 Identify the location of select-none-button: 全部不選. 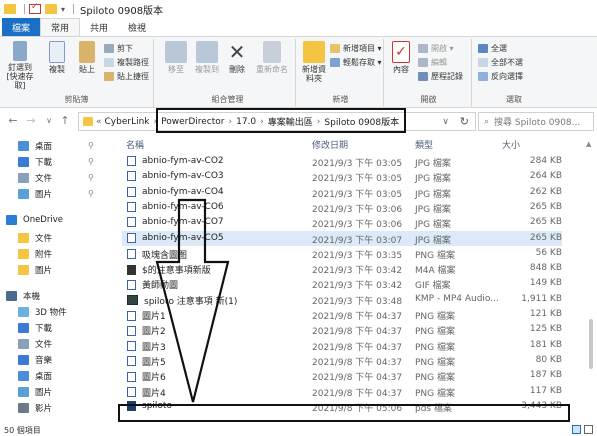
(500, 62).